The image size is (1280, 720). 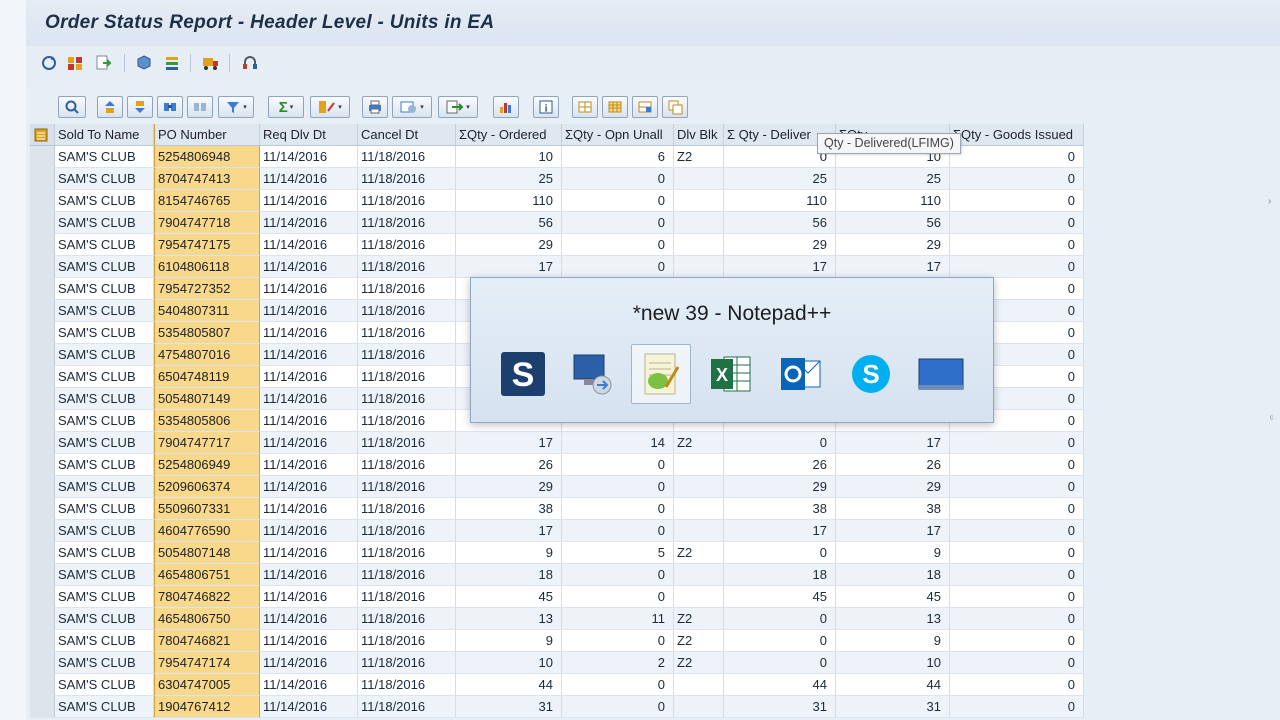 I want to click on cell-po: 6504748119, so click(x=207, y=377).